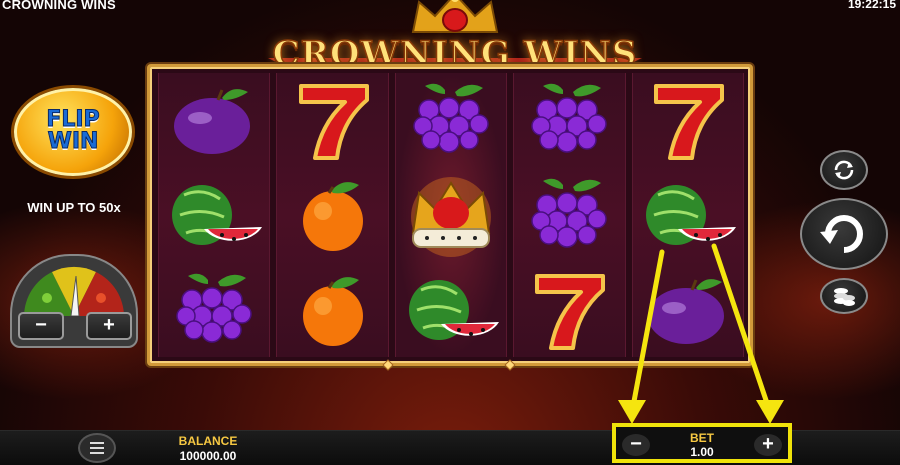 The width and height of the screenshot is (900, 465). I want to click on menu-button, so click(97, 448).